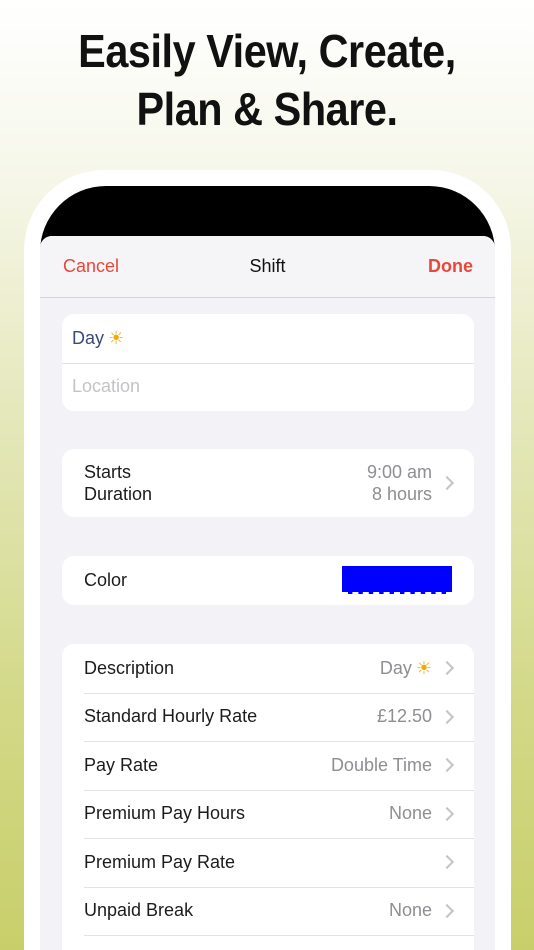 This screenshot has width=534, height=950. Describe the element at coordinates (268, 387) in the screenshot. I see `location-input: Location` at that location.